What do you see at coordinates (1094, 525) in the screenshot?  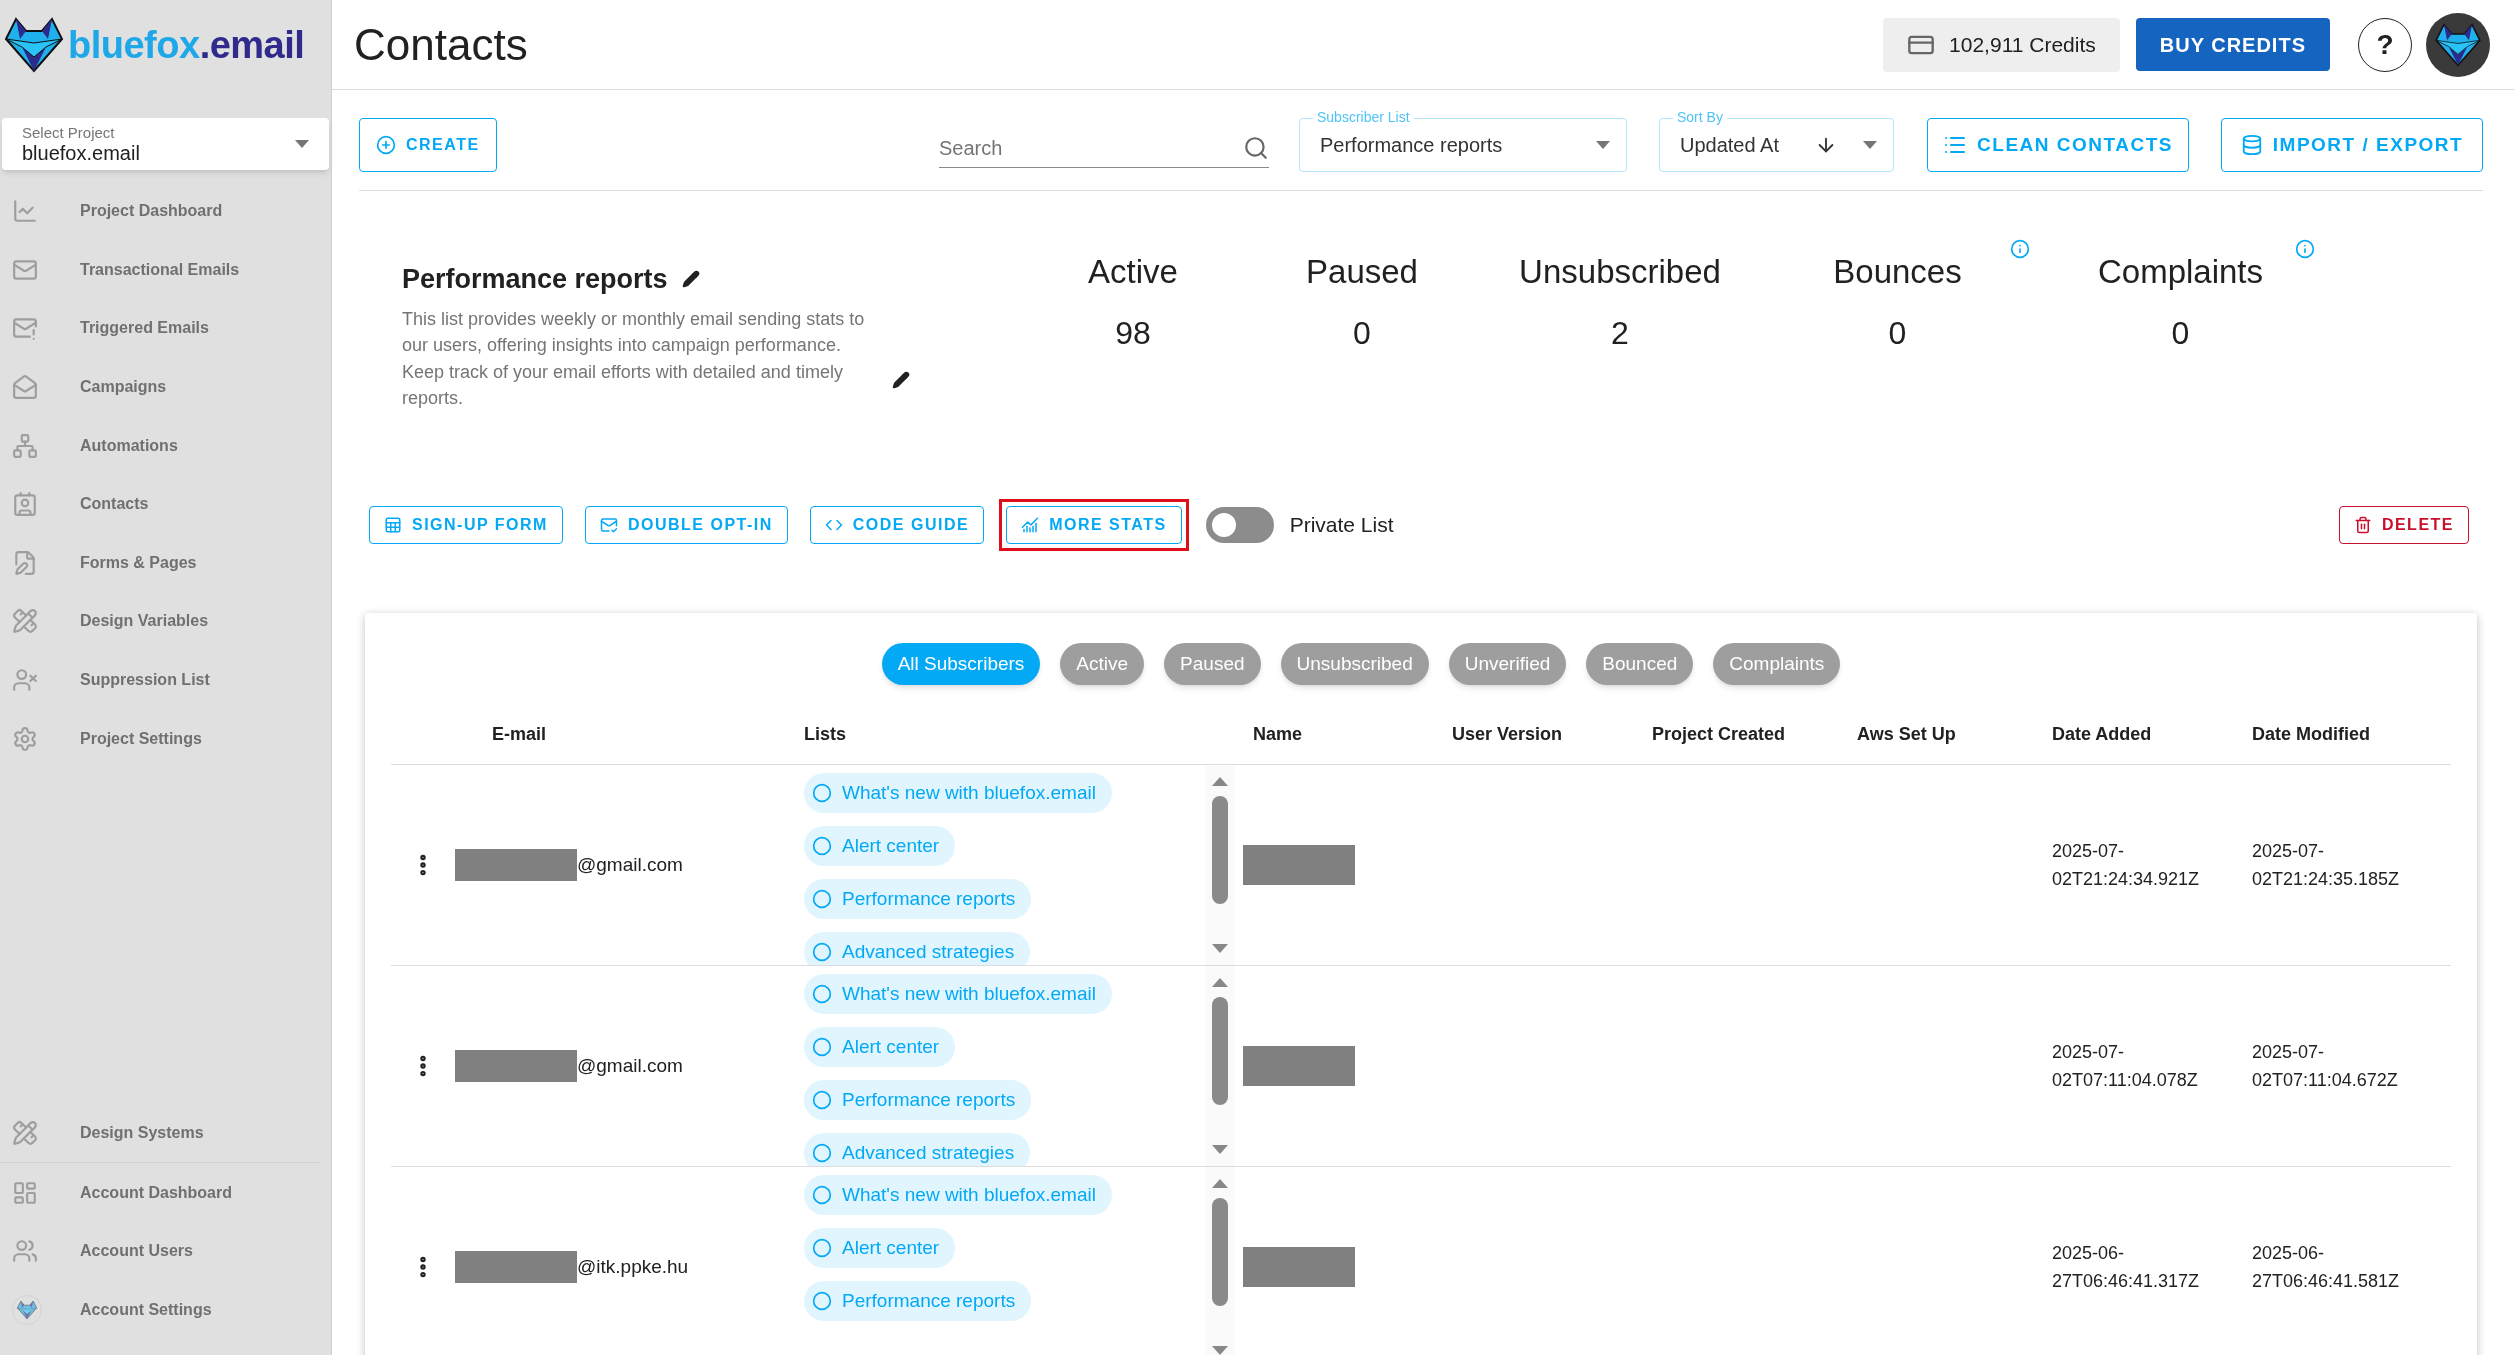 I see `action-button: MORE STATS` at bounding box center [1094, 525].